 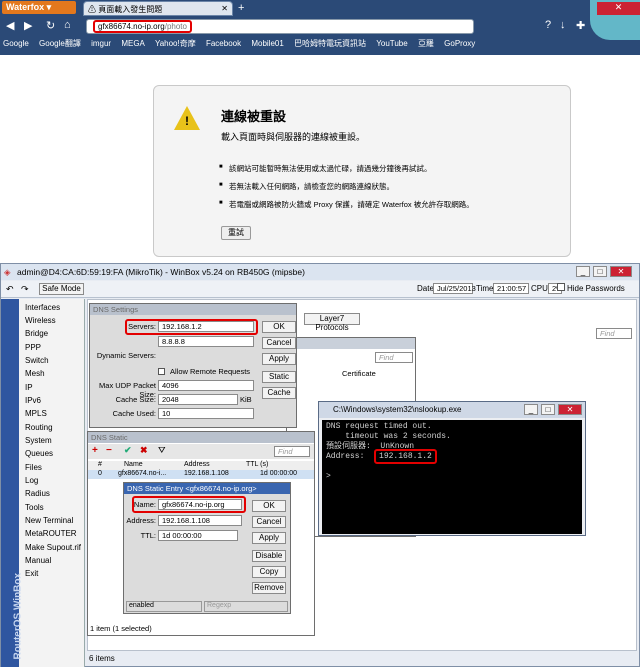 I want to click on dns-static-header: # Name Address TTL (s), so click(x=201, y=465).